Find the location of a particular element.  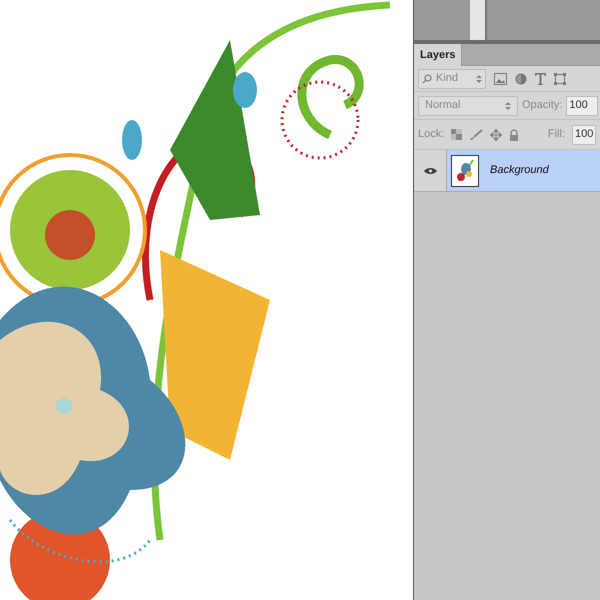

fill-label: Fill: is located at coordinates (556, 134).